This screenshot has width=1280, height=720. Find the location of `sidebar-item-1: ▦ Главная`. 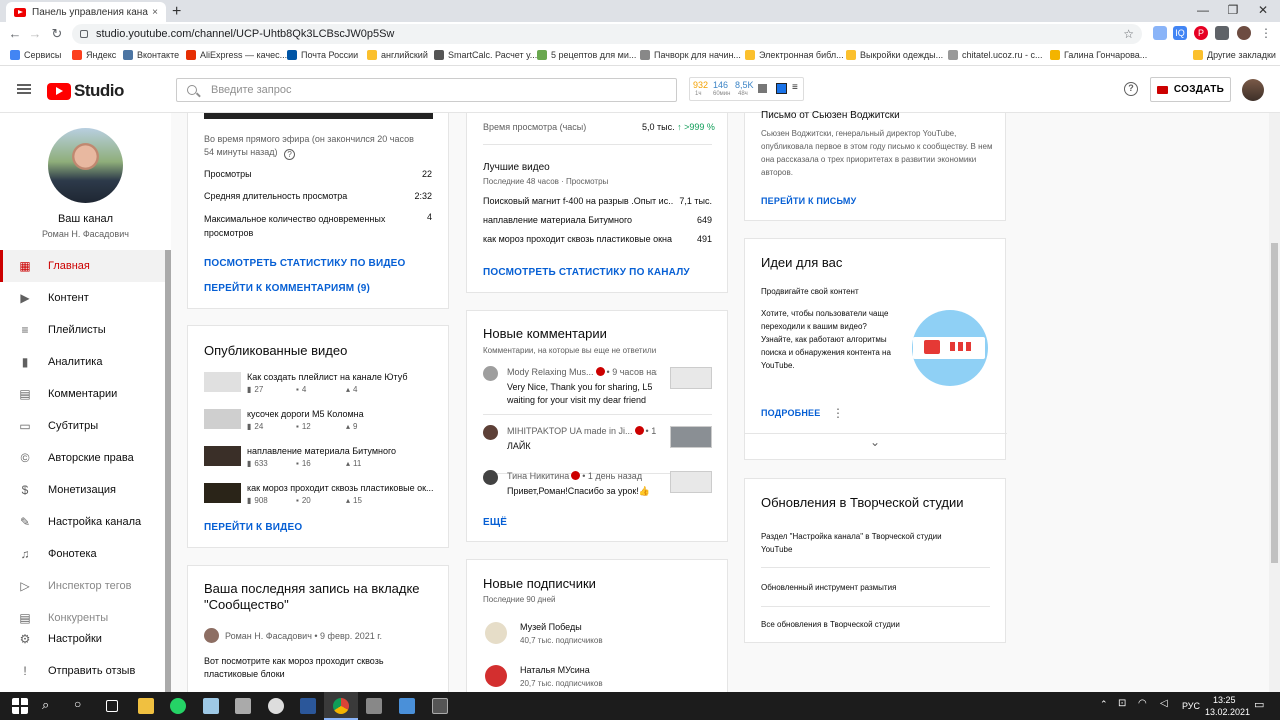

sidebar-item-1: ▦ Главная is located at coordinates (82, 266).